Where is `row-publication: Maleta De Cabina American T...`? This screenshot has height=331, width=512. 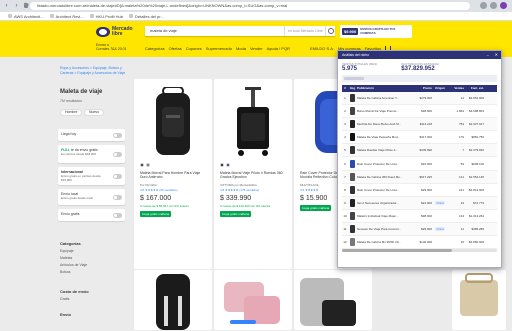 row-publication: Maleta De Cabina American T... is located at coordinates (385, 98).